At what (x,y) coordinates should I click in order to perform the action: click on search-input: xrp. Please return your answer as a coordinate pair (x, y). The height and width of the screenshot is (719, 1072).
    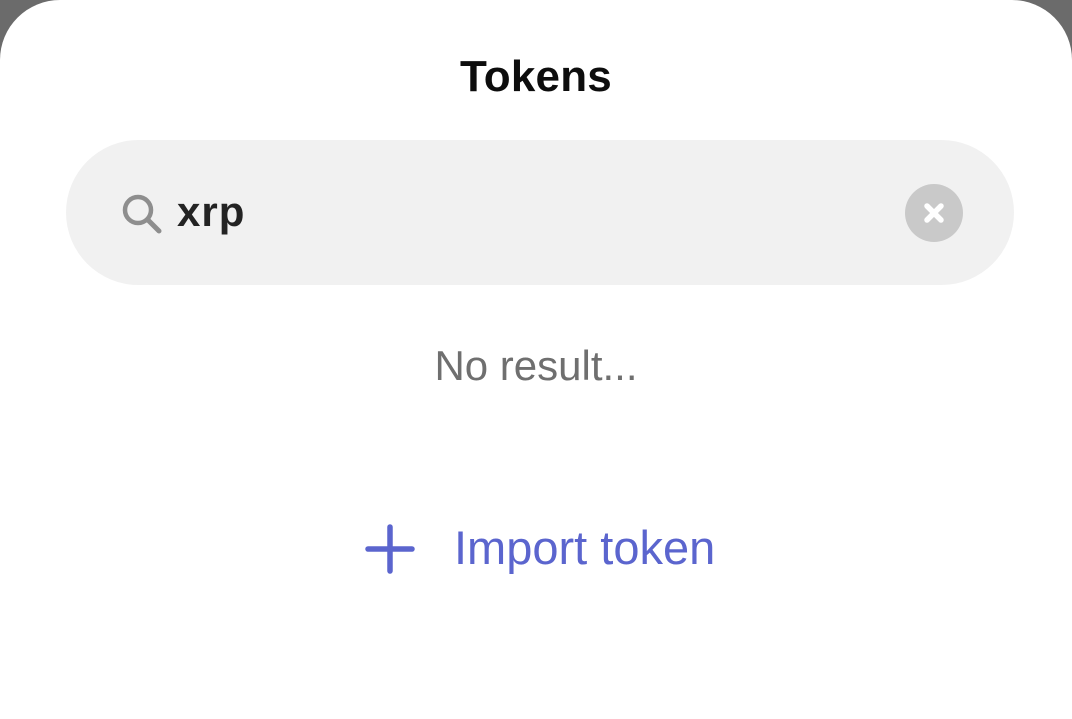
    Looking at the image, I should click on (211, 212).